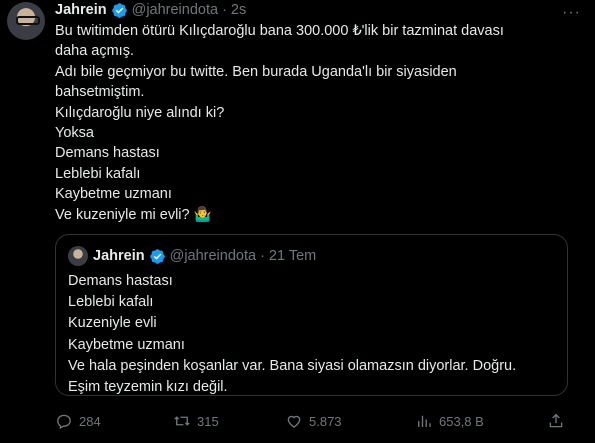  Describe the element at coordinates (64, 422) in the screenshot. I see `reply-icon` at that location.